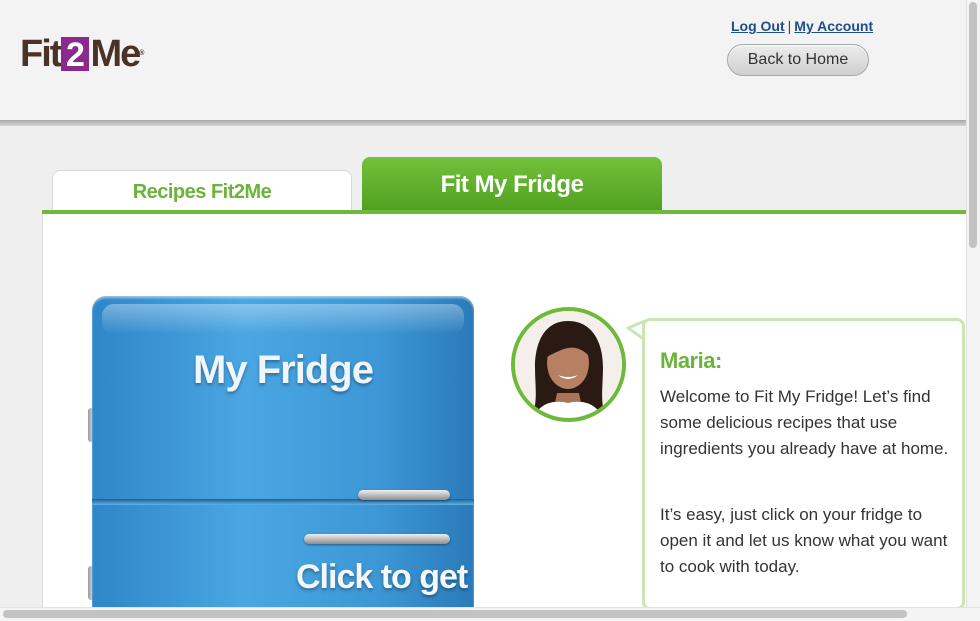 This screenshot has width=980, height=621. What do you see at coordinates (283, 319) in the screenshot?
I see `fridge-shine` at bounding box center [283, 319].